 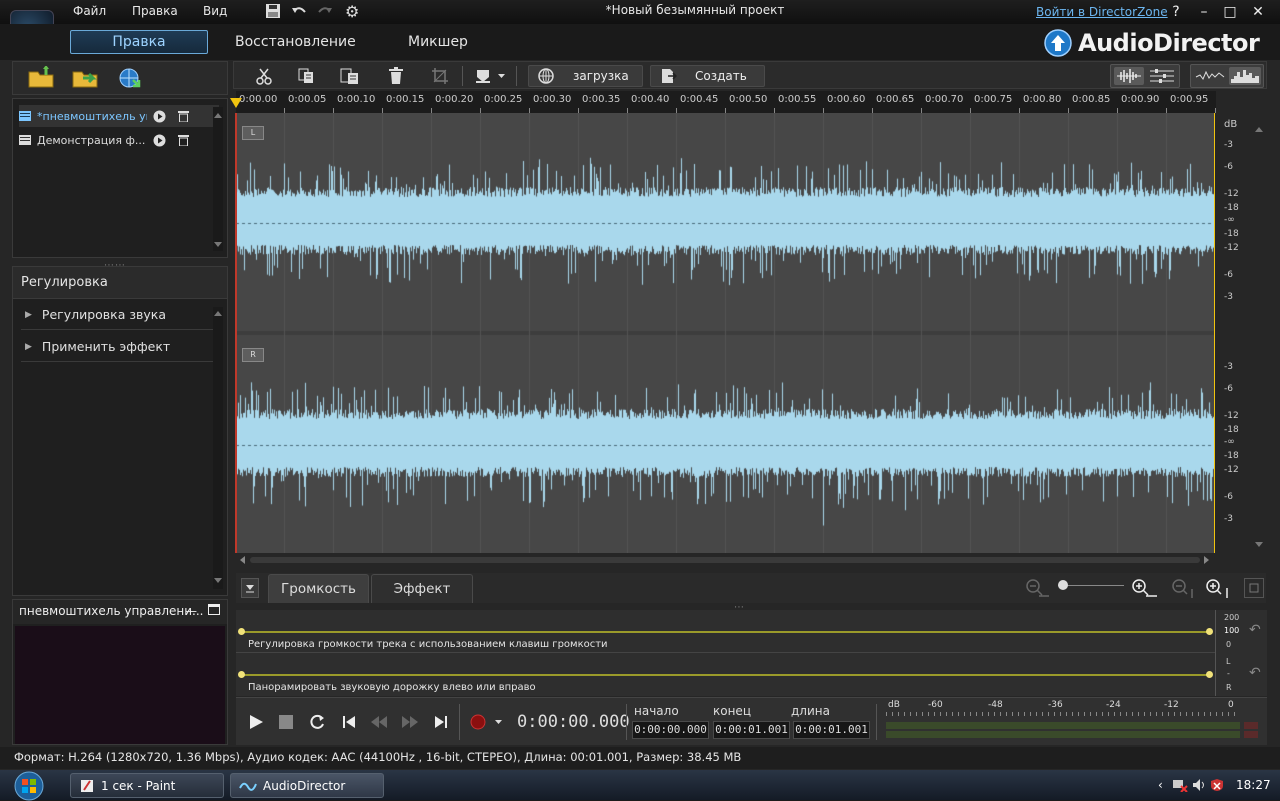 What do you see at coordinates (1169, 43) in the screenshot?
I see `brand-name: AudioDirector` at bounding box center [1169, 43].